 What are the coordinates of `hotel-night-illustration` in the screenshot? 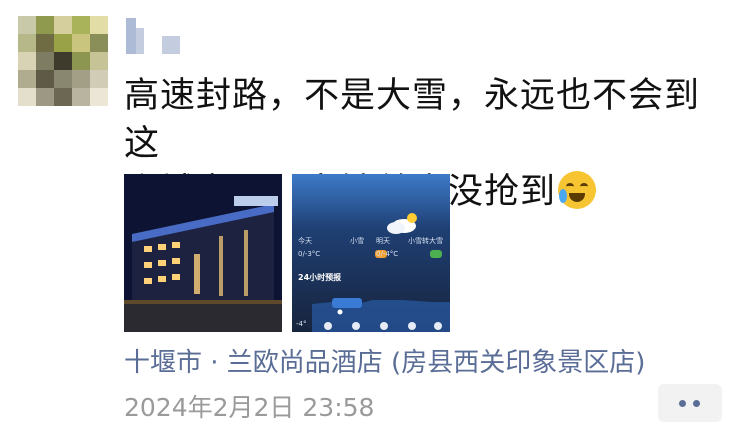 It's located at (203, 253).